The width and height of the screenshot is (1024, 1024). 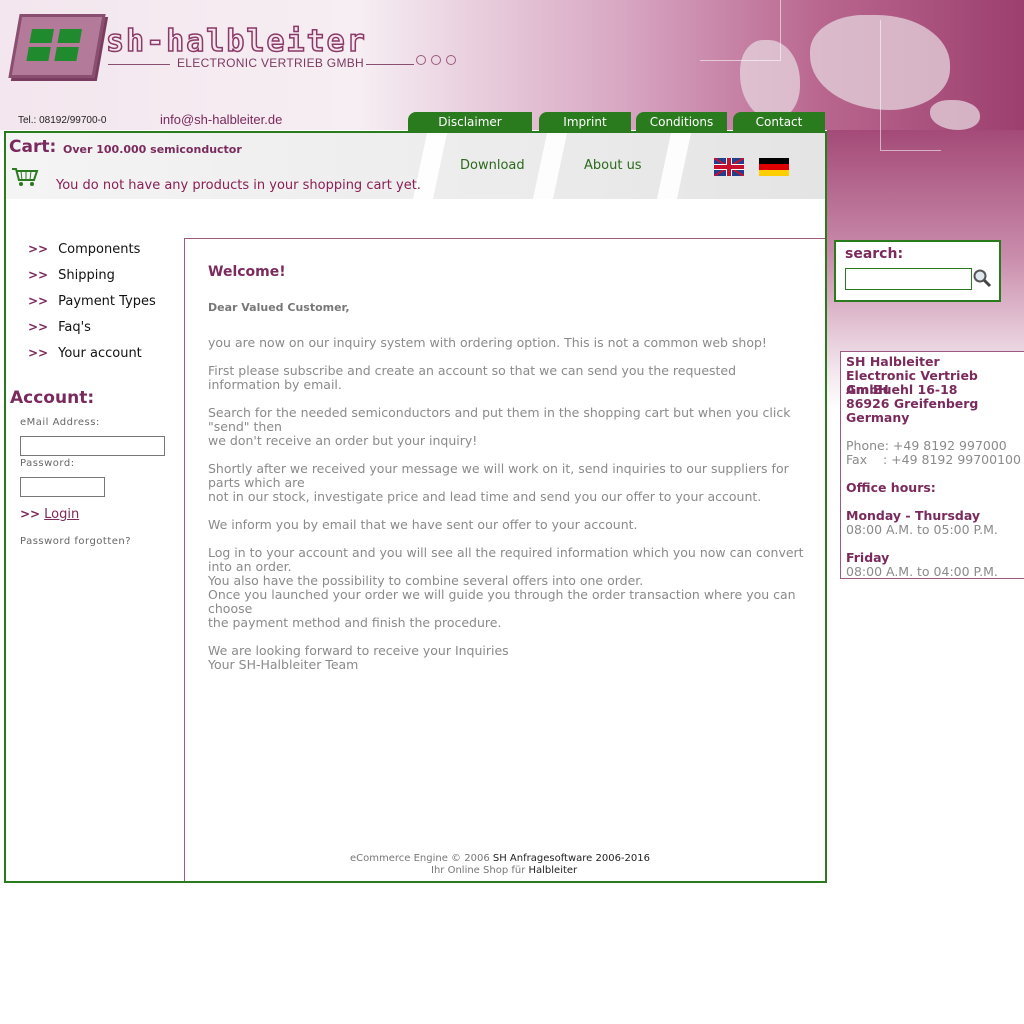 What do you see at coordinates (908, 279) in the screenshot?
I see `search-input` at bounding box center [908, 279].